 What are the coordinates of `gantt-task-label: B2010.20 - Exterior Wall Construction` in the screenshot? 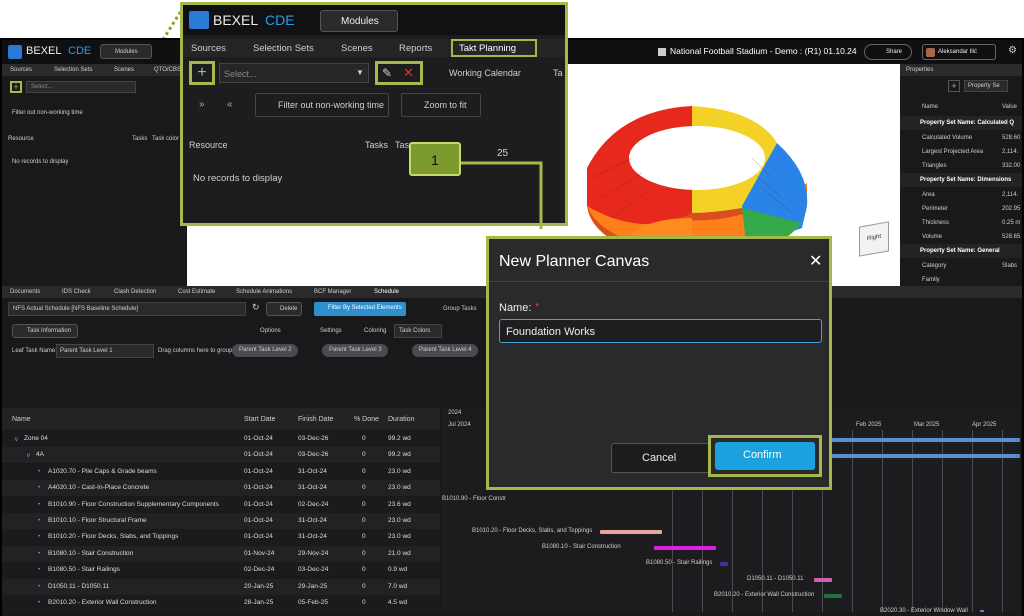 It's located at (764, 595).